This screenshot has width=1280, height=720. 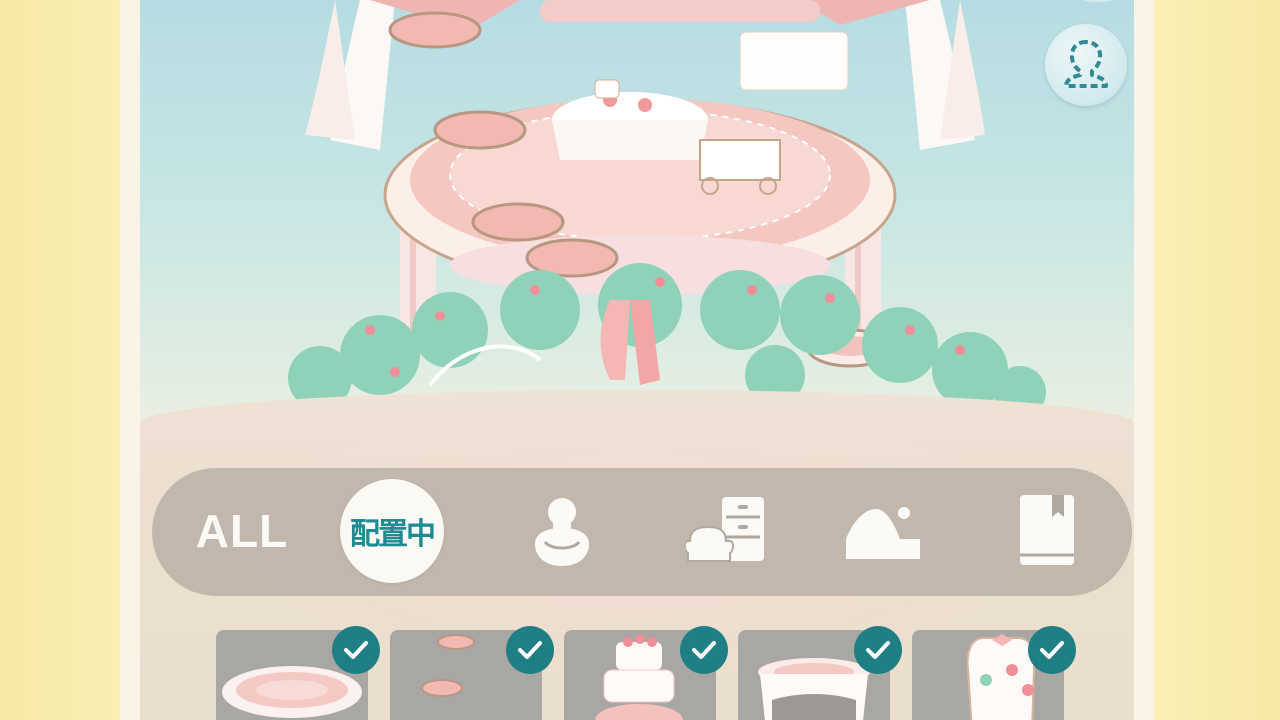 I want to click on item-rose-chair, so click(x=994, y=673).